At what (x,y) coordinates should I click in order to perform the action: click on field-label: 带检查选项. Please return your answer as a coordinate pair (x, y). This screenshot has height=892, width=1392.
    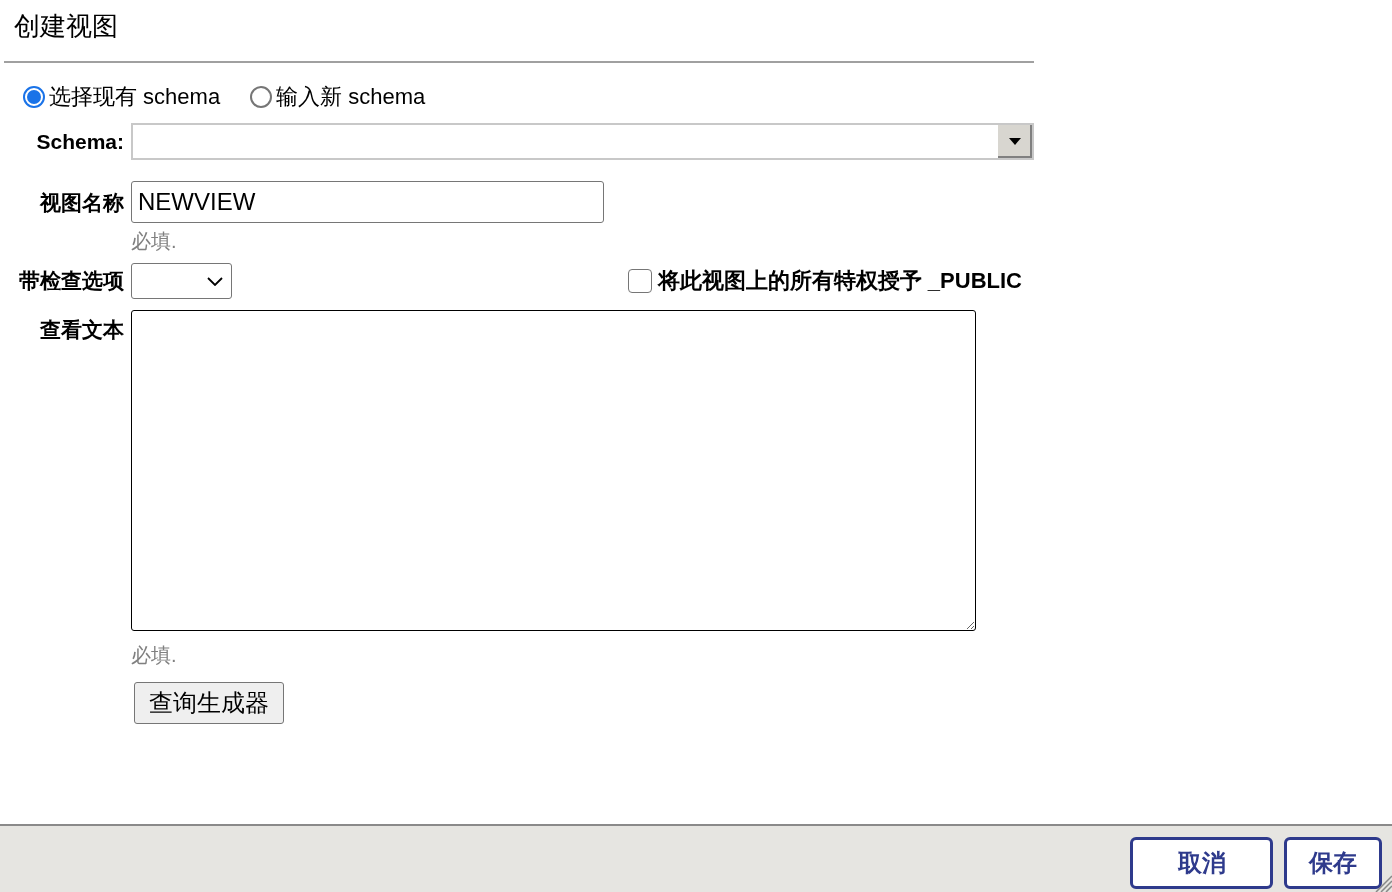
    Looking at the image, I should click on (71, 281).